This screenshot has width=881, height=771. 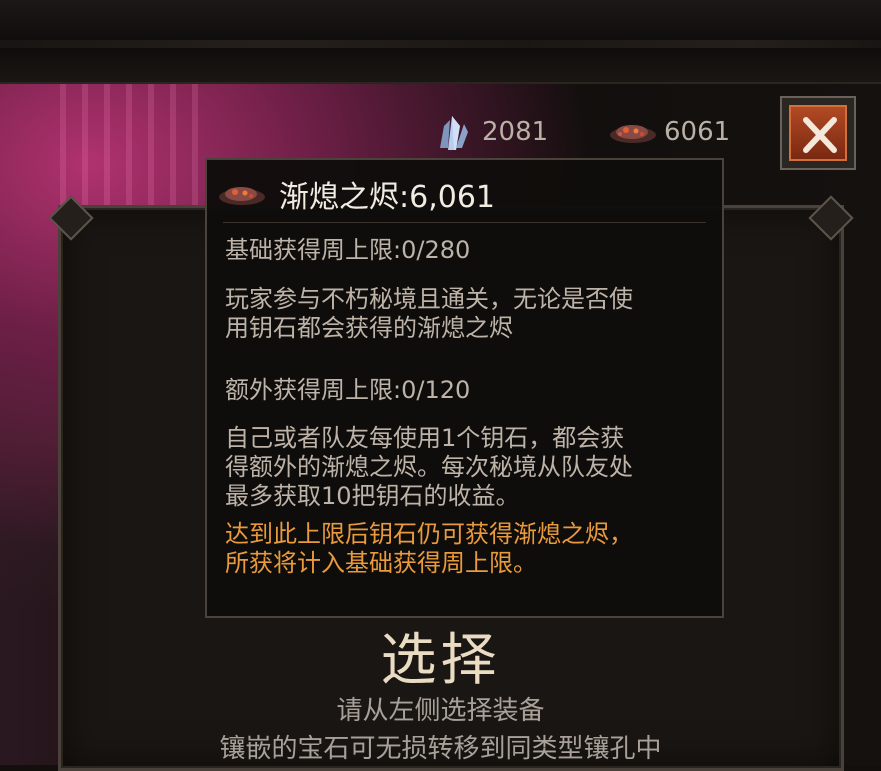 I want to click on base-limit-label: 基础获得周上限:0/280, so click(x=348, y=250).